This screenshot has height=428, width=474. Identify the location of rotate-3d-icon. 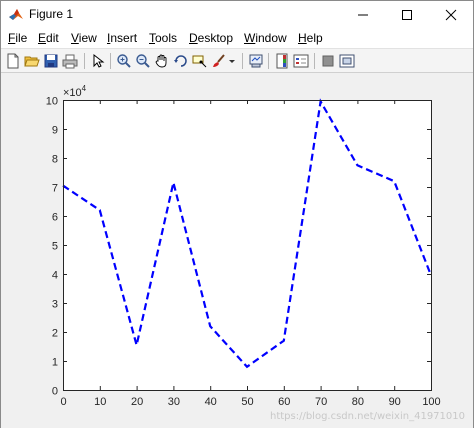
(180, 61).